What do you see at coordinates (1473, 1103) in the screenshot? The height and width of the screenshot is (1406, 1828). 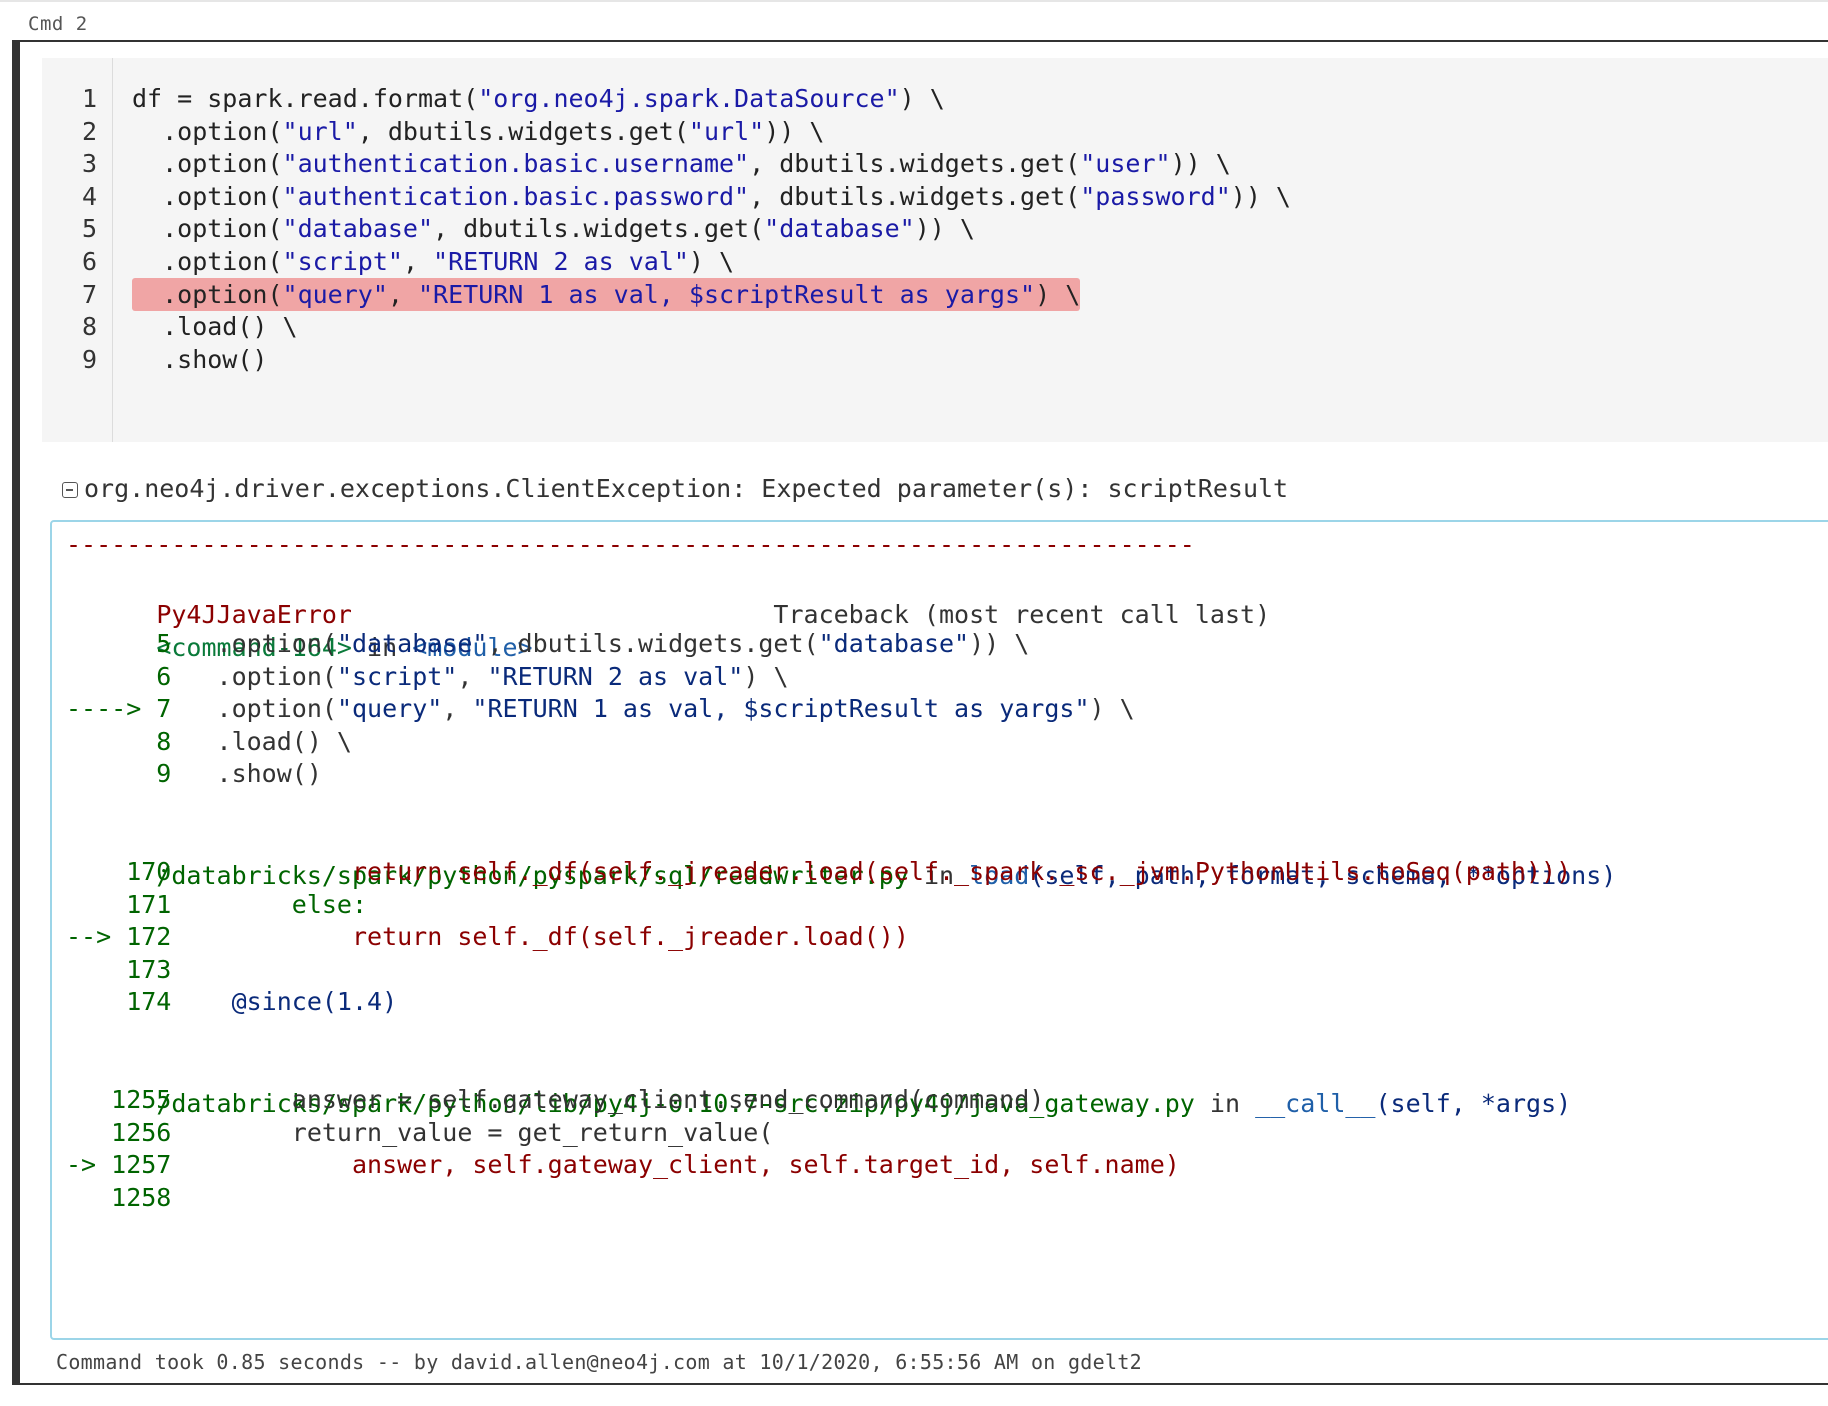 I see `frame3-args: (self, *args)` at bounding box center [1473, 1103].